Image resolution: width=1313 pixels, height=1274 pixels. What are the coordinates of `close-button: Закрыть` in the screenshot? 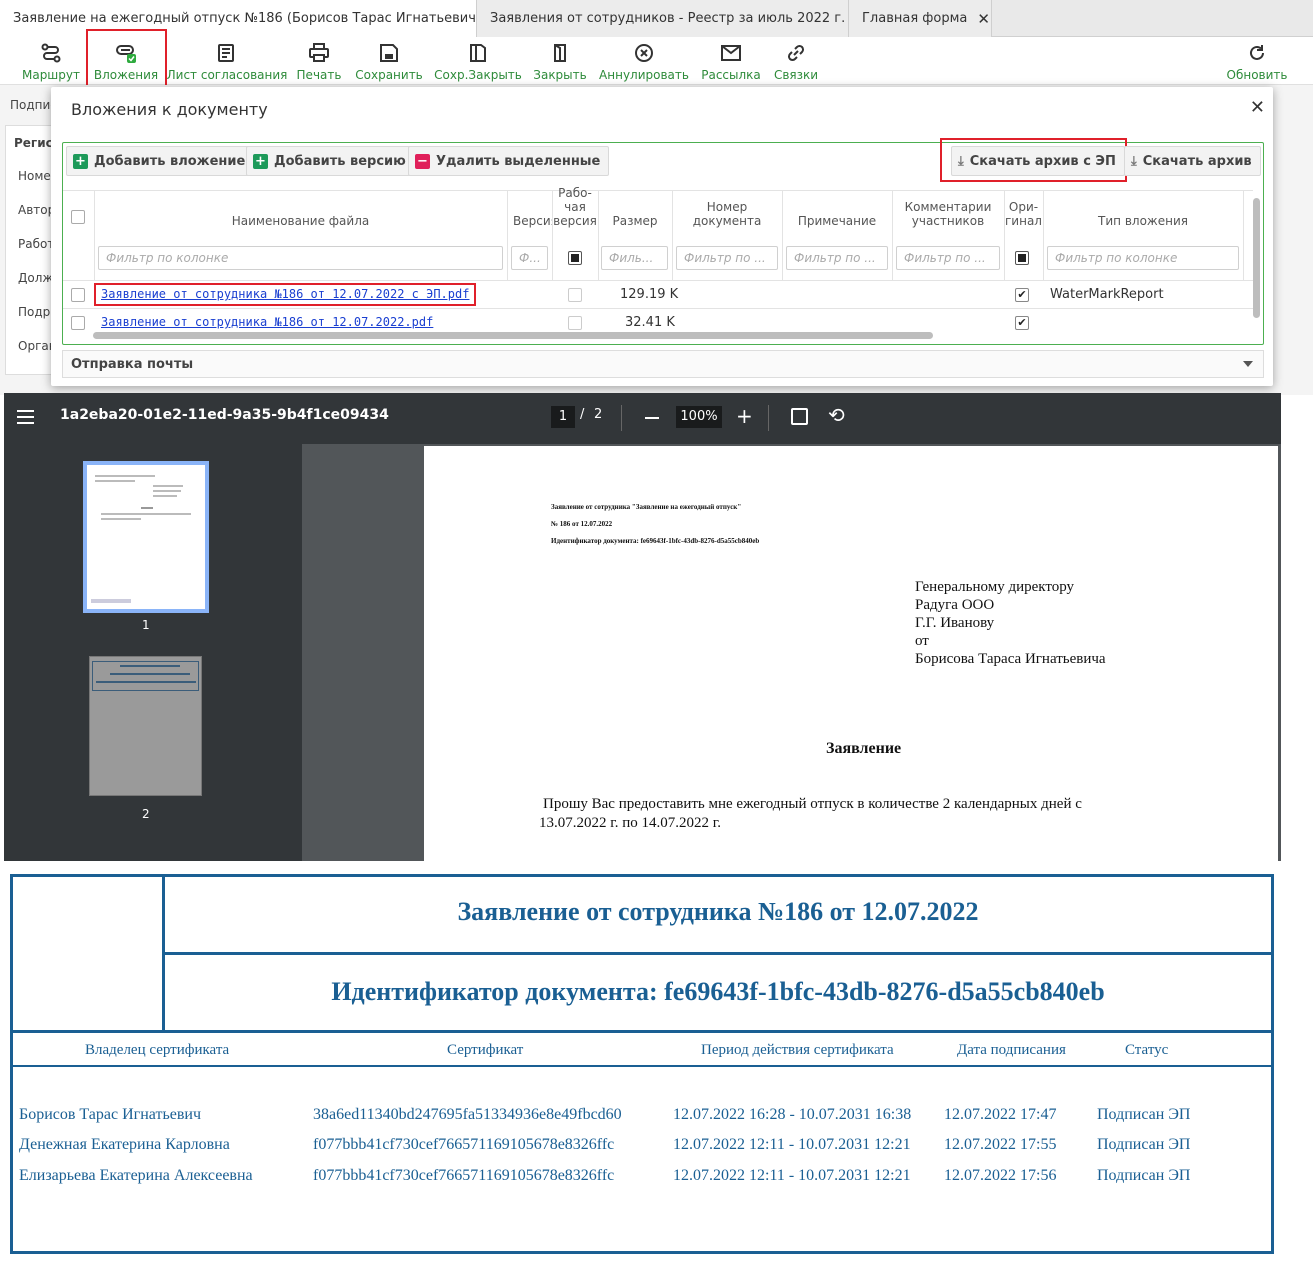 It's located at (560, 61).